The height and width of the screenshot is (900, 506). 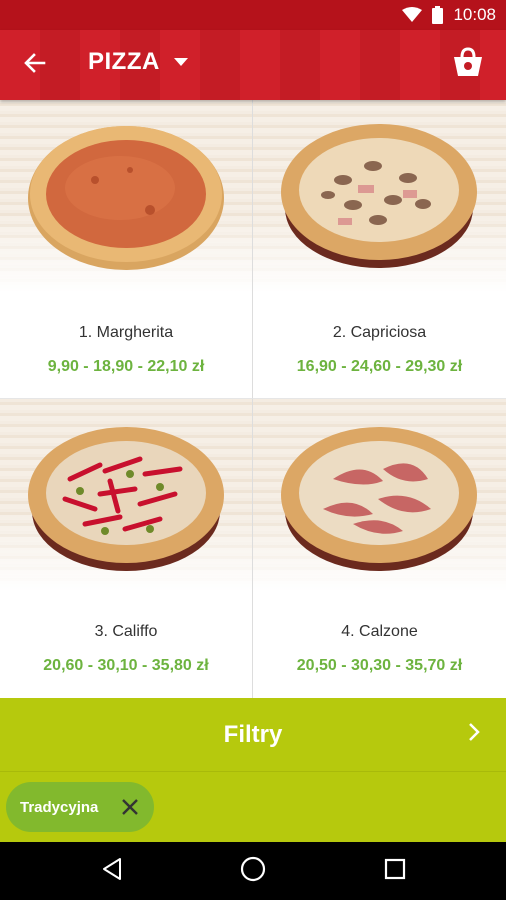 I want to click on app-bar: PIZZA, so click(x=253, y=65).